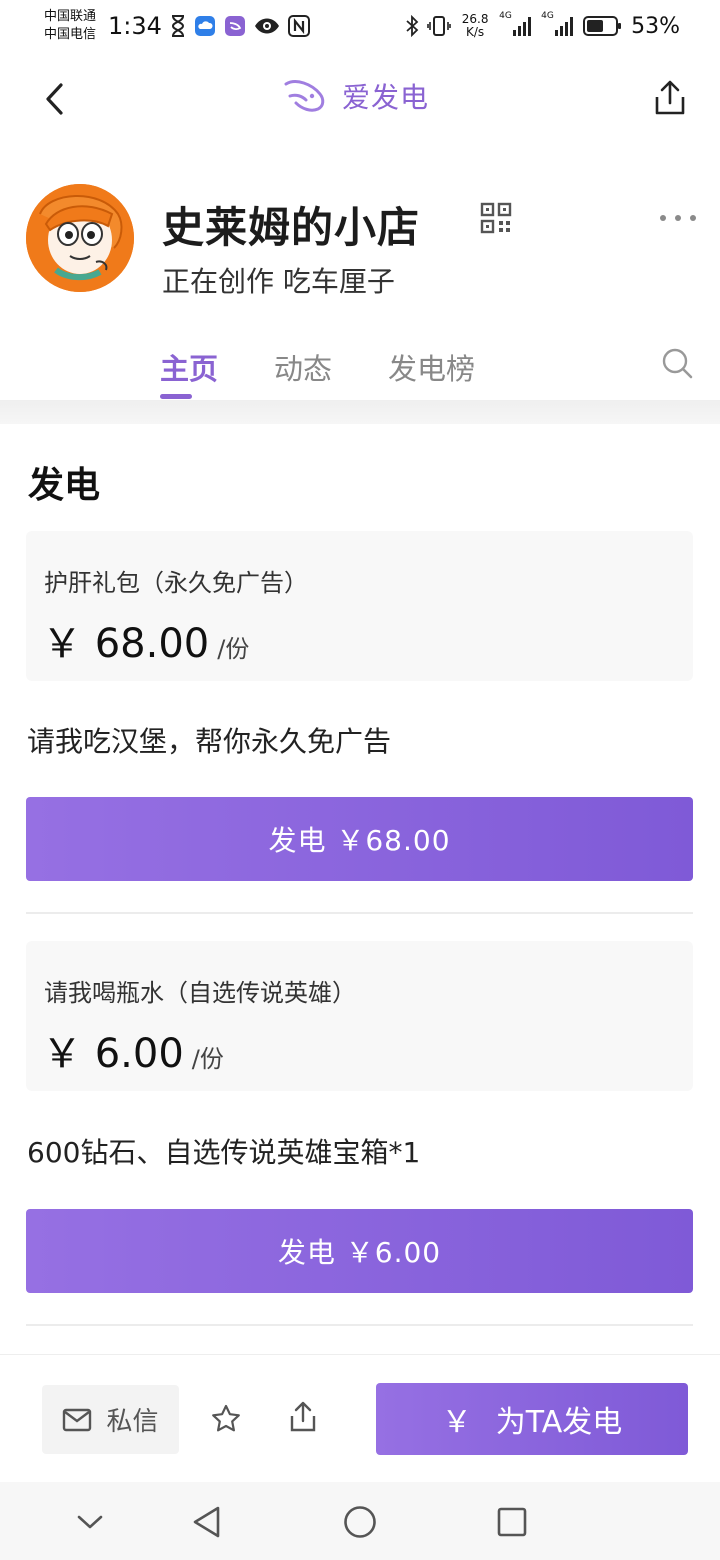 The height and width of the screenshot is (1560, 720). I want to click on profile-section: 史莱姆的小店 正在创作 吃车厘子, so click(360, 242).